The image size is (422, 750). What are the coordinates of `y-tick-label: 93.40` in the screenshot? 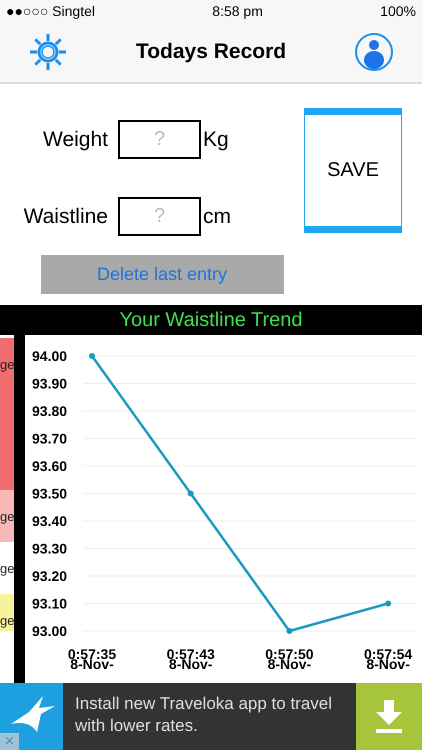 It's located at (50, 521).